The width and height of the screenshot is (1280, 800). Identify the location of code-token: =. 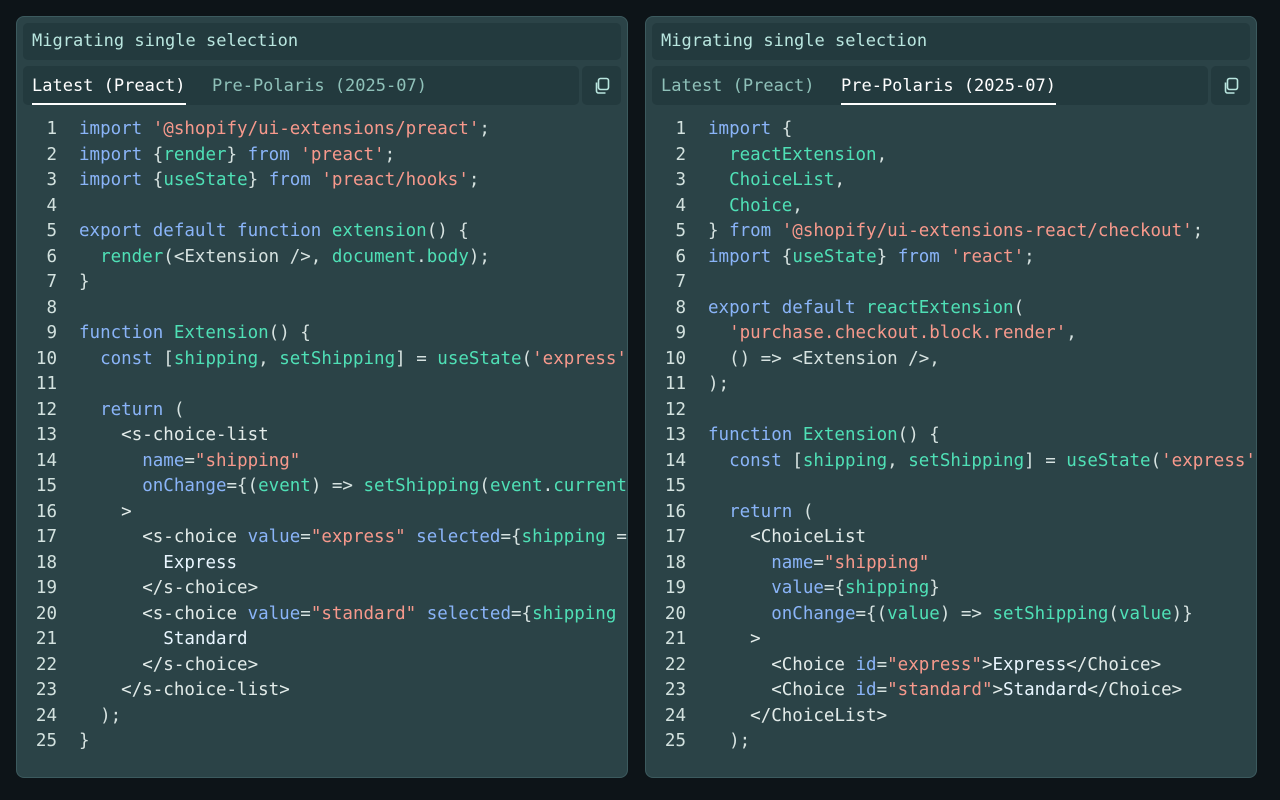
(189, 460).